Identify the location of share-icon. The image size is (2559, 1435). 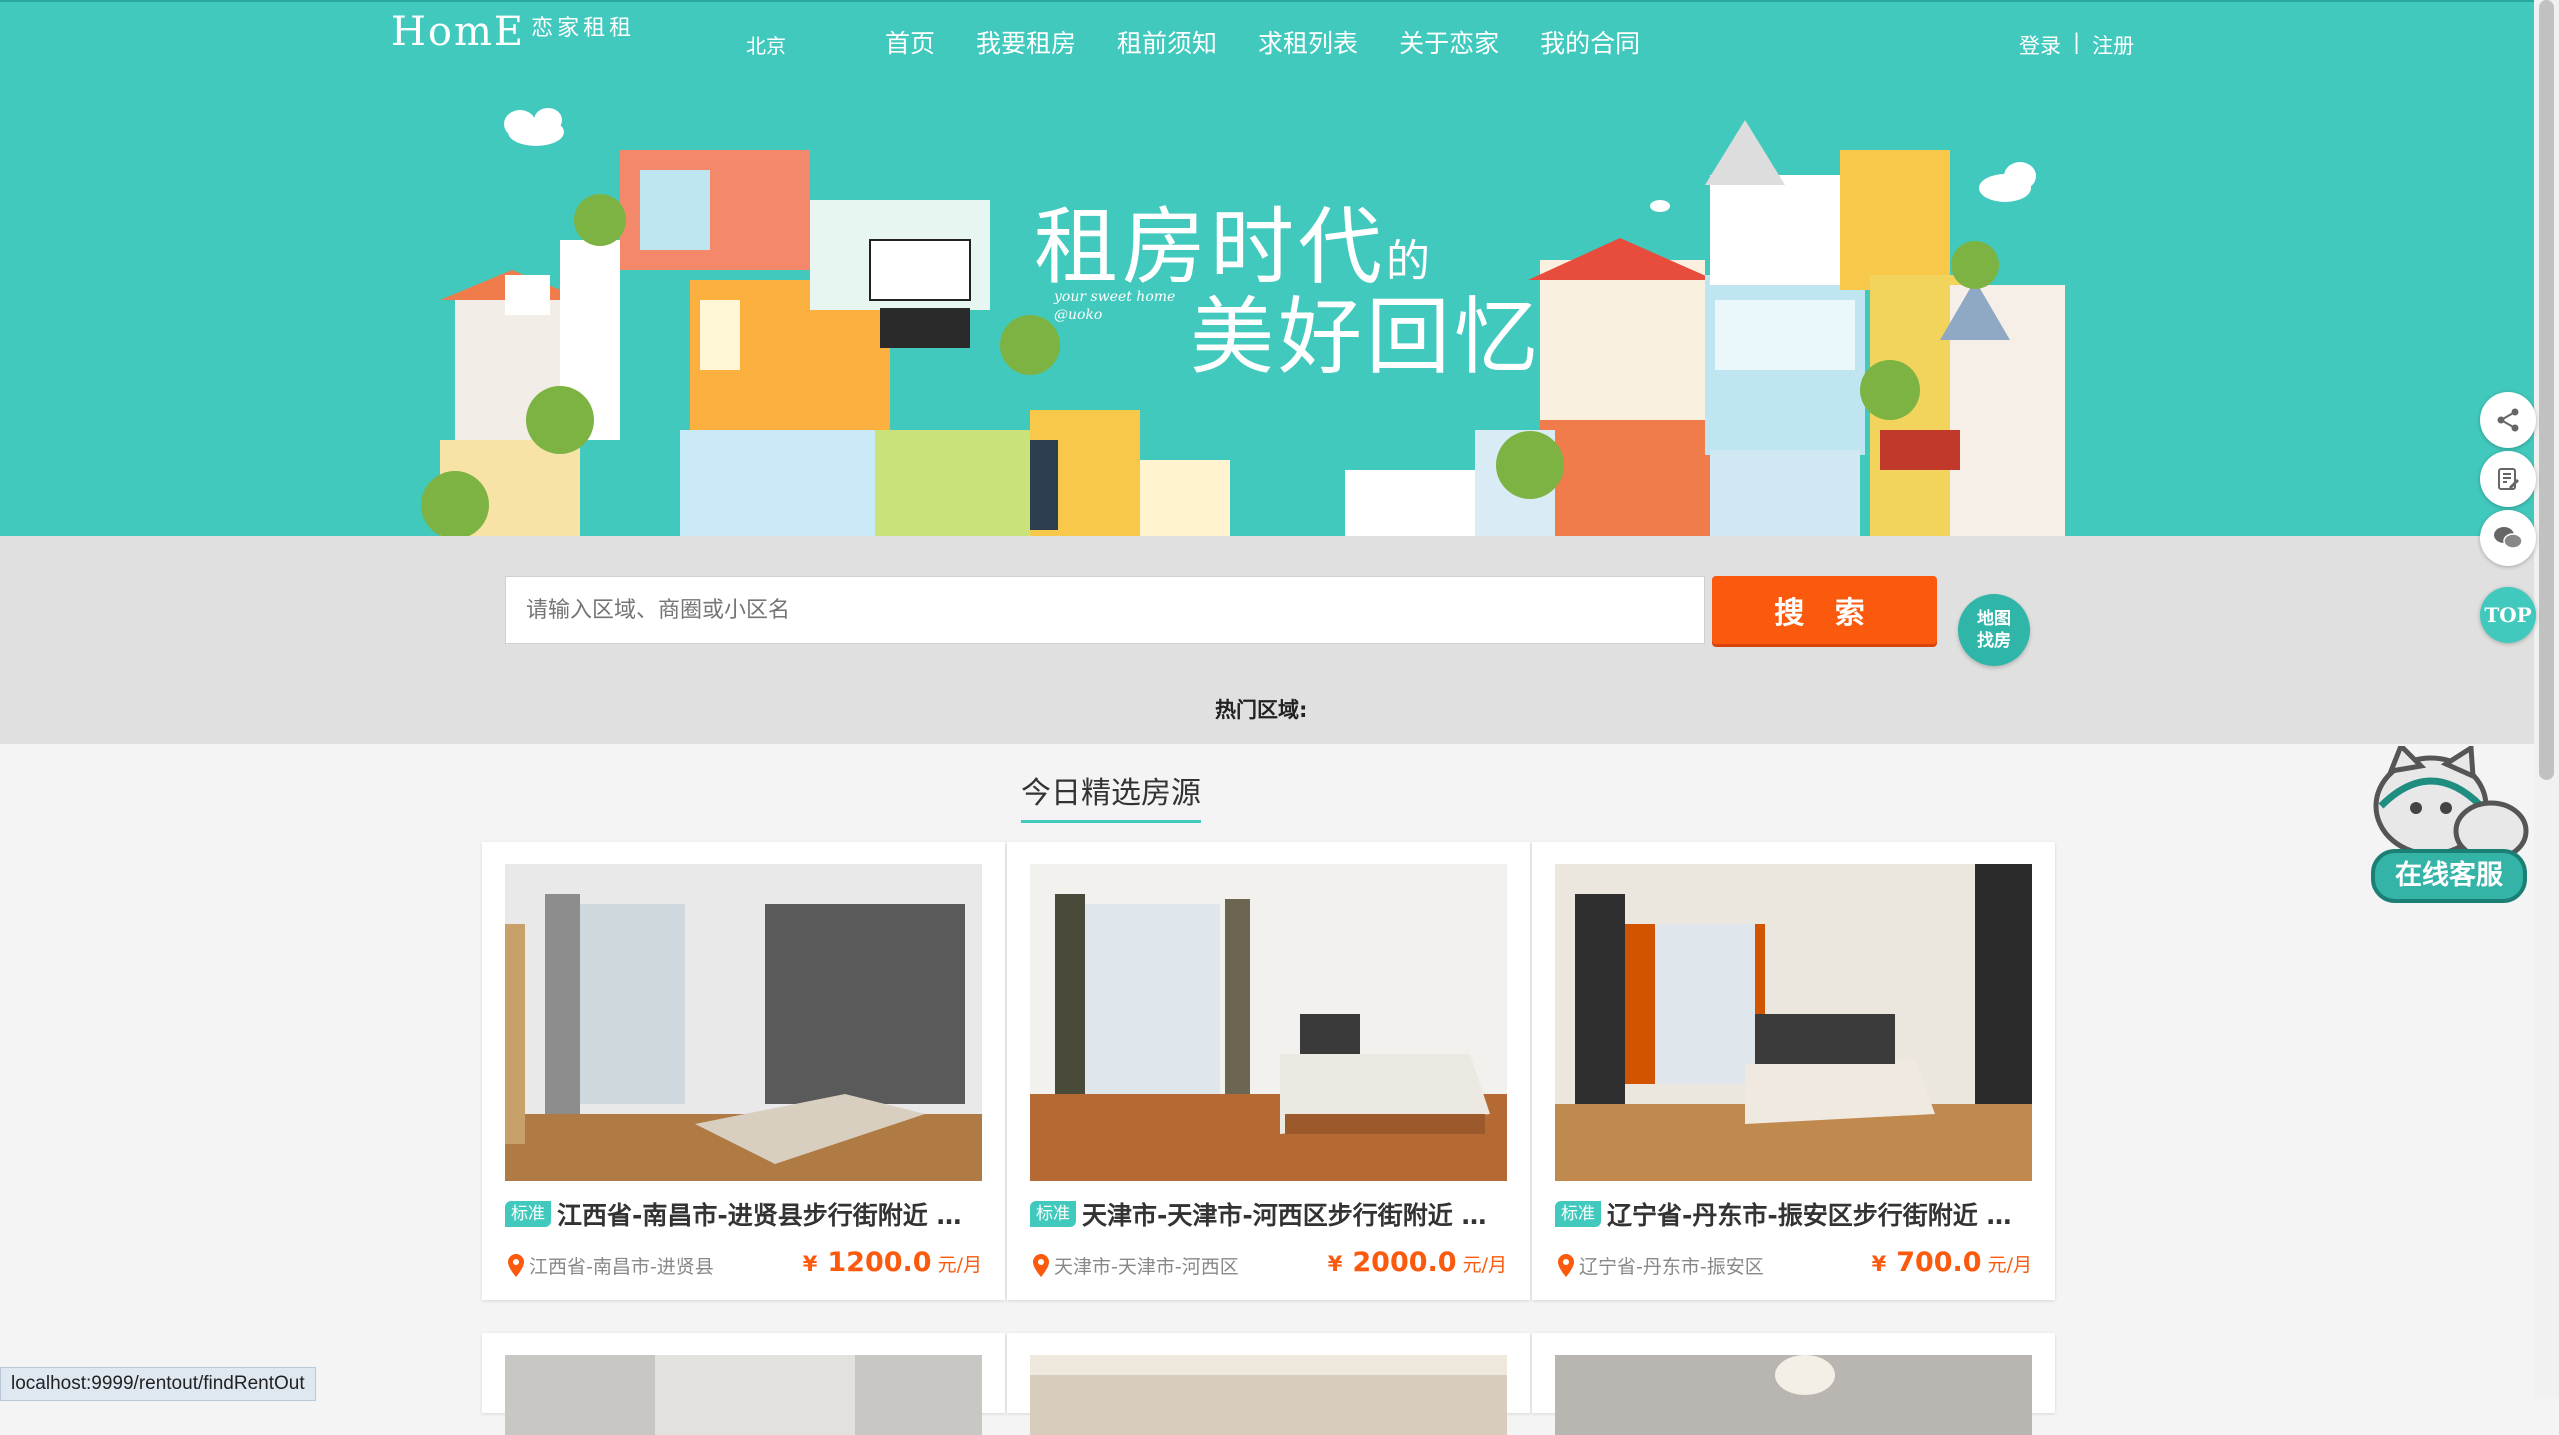
(2508, 420).